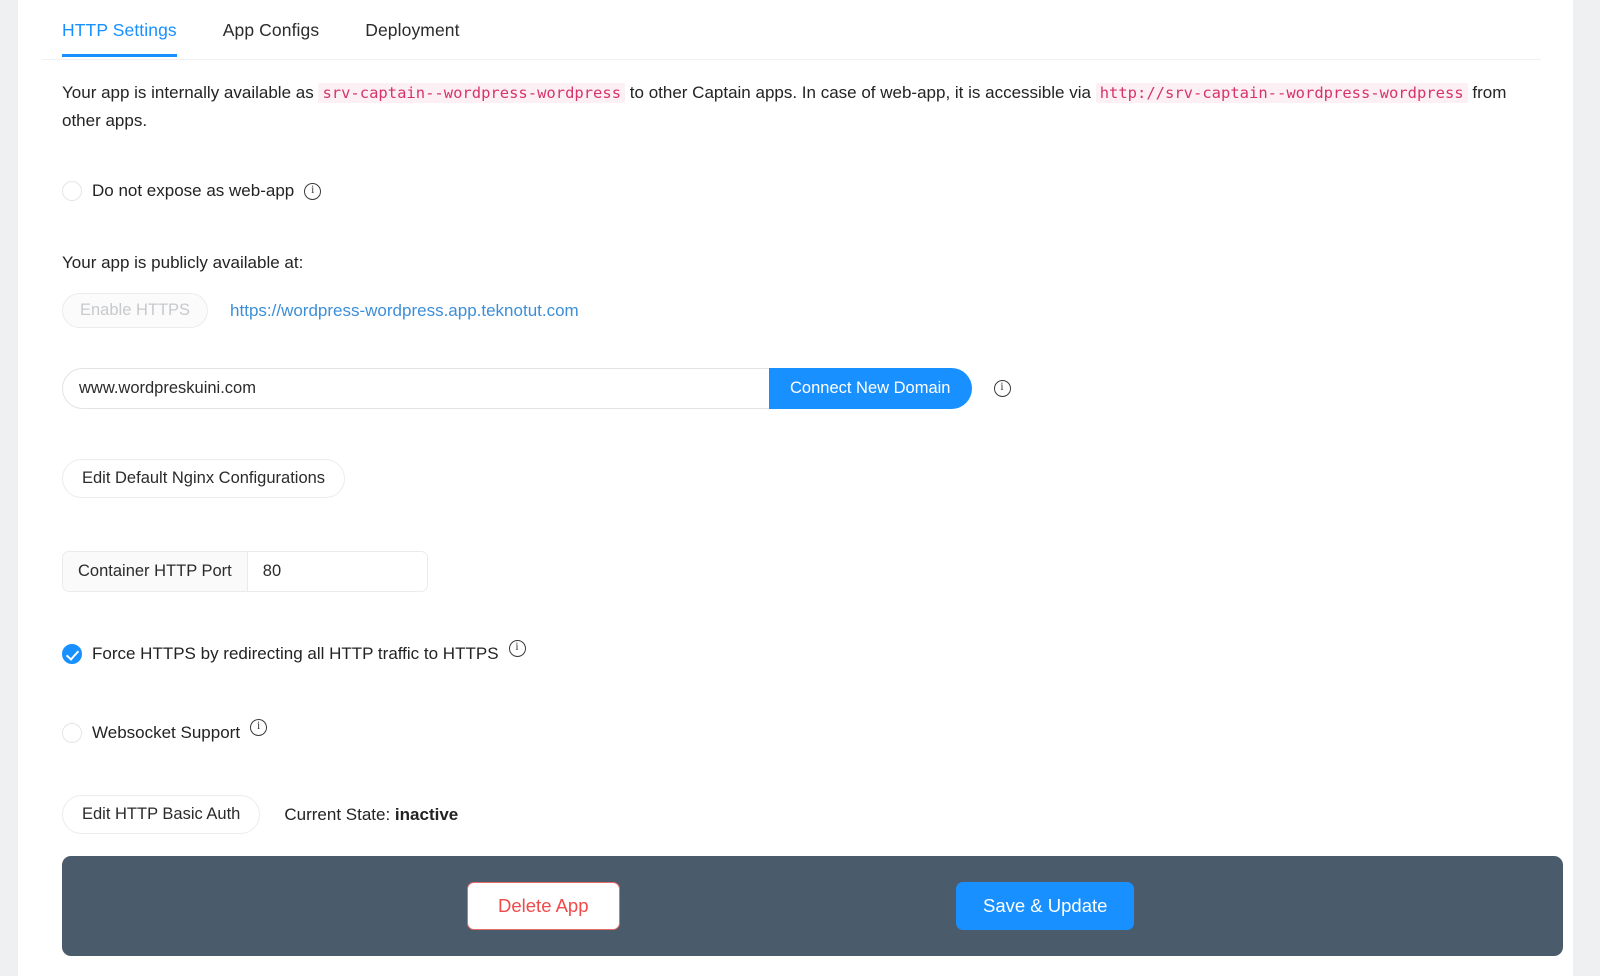  Describe the element at coordinates (161, 814) in the screenshot. I see `edit-http-basic-auth-button: Edit HTTP Basic Auth` at that location.